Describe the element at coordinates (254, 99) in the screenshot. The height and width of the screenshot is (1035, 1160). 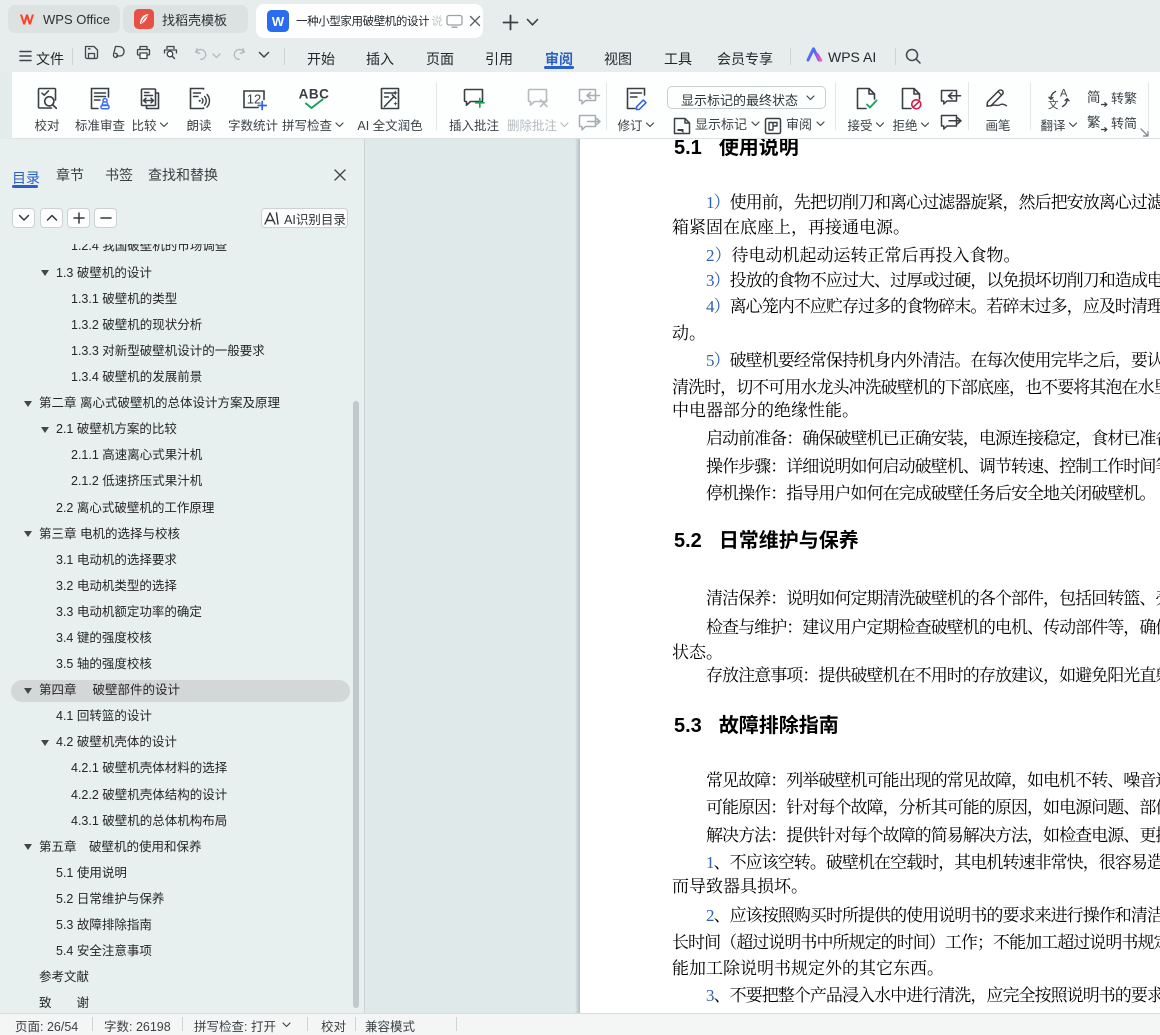
I see `svg-text: 12` at that location.